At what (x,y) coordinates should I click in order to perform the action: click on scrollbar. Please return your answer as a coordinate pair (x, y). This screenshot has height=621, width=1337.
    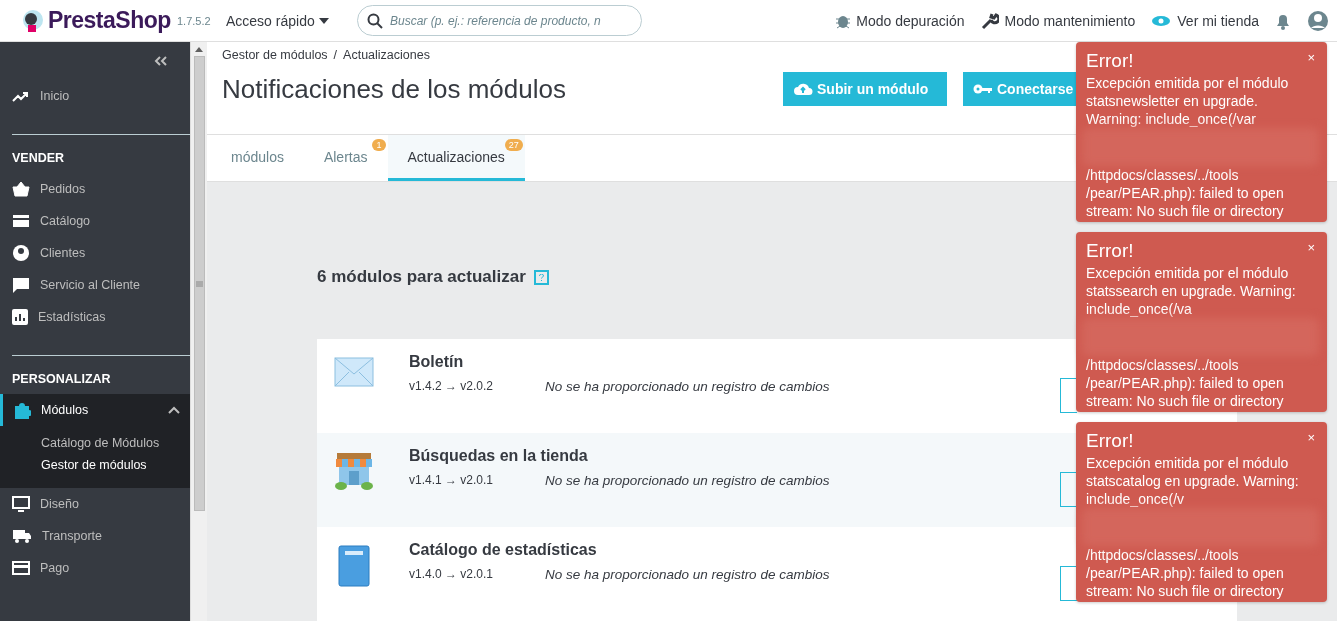
    Looking at the image, I should click on (198, 331).